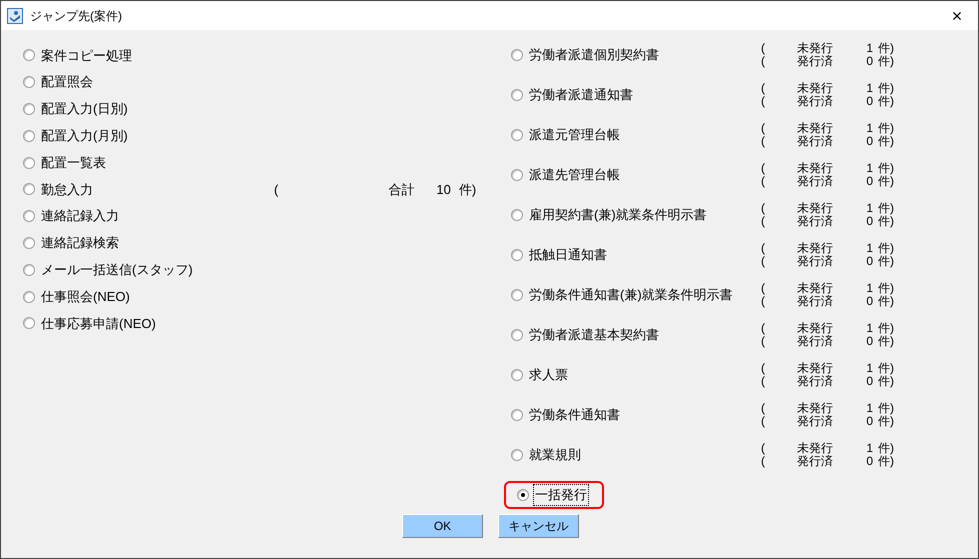 This screenshot has width=979, height=559. What do you see at coordinates (636, 415) in the screenshot?
I see `radio-option: 労働条件通知書` at bounding box center [636, 415].